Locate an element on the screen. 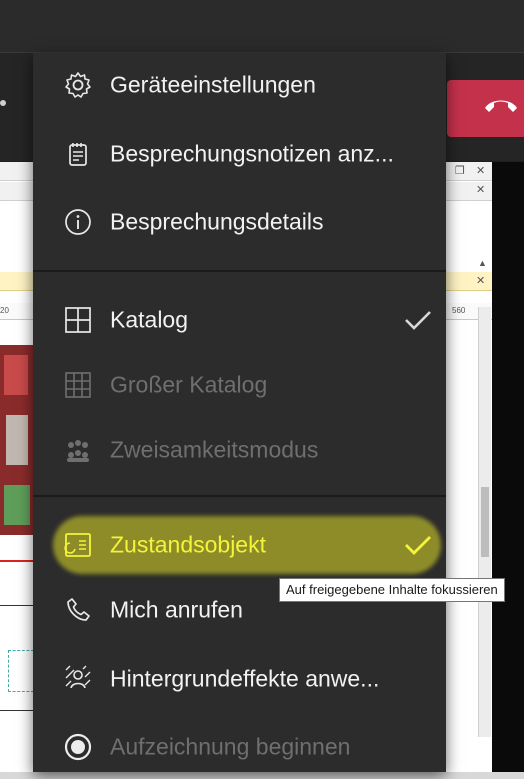  menu-item-meeting-details: Besprechungsdetails is located at coordinates (239, 222).